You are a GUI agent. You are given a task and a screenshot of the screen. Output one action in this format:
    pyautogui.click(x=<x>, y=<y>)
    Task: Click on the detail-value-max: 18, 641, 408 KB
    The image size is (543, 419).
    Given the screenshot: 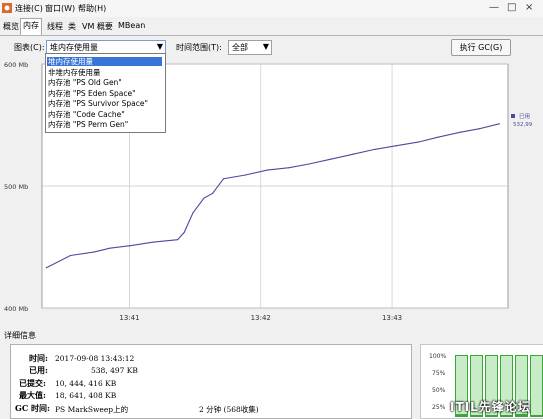 What is the action you would take?
    pyautogui.click(x=86, y=395)
    